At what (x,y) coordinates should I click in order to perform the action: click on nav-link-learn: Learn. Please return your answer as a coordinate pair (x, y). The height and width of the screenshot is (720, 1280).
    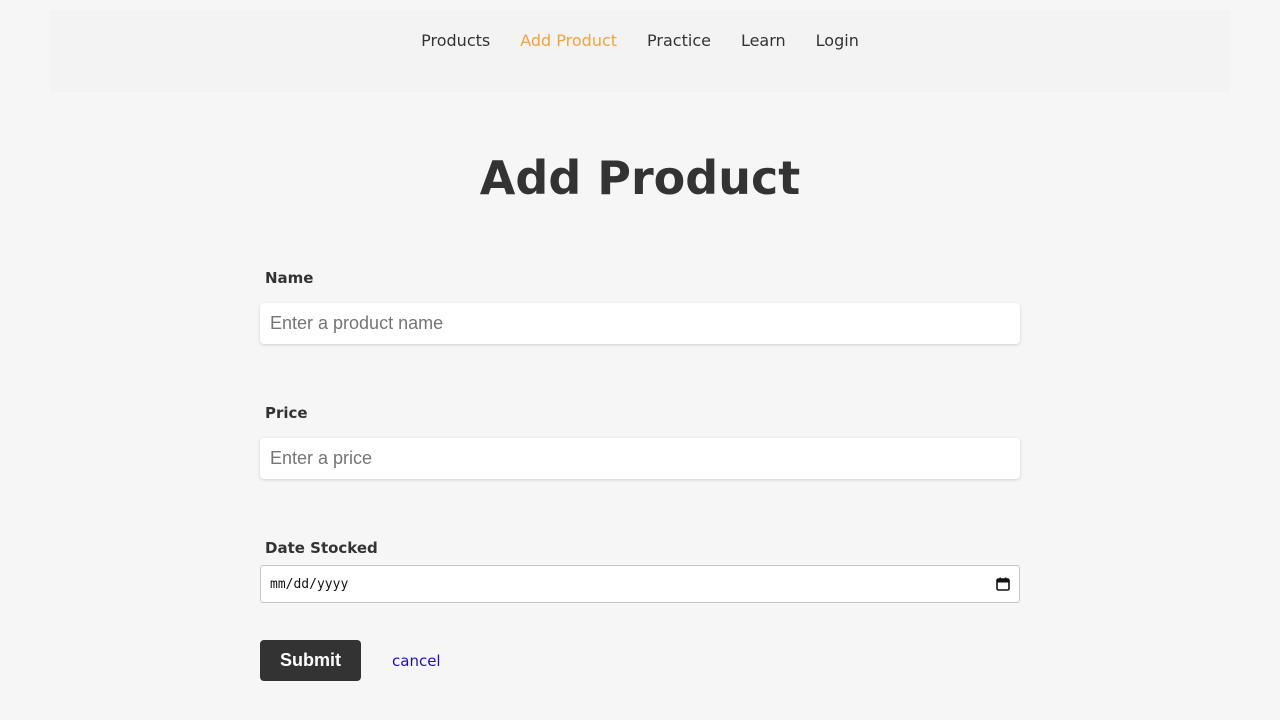
    Looking at the image, I should click on (763, 41).